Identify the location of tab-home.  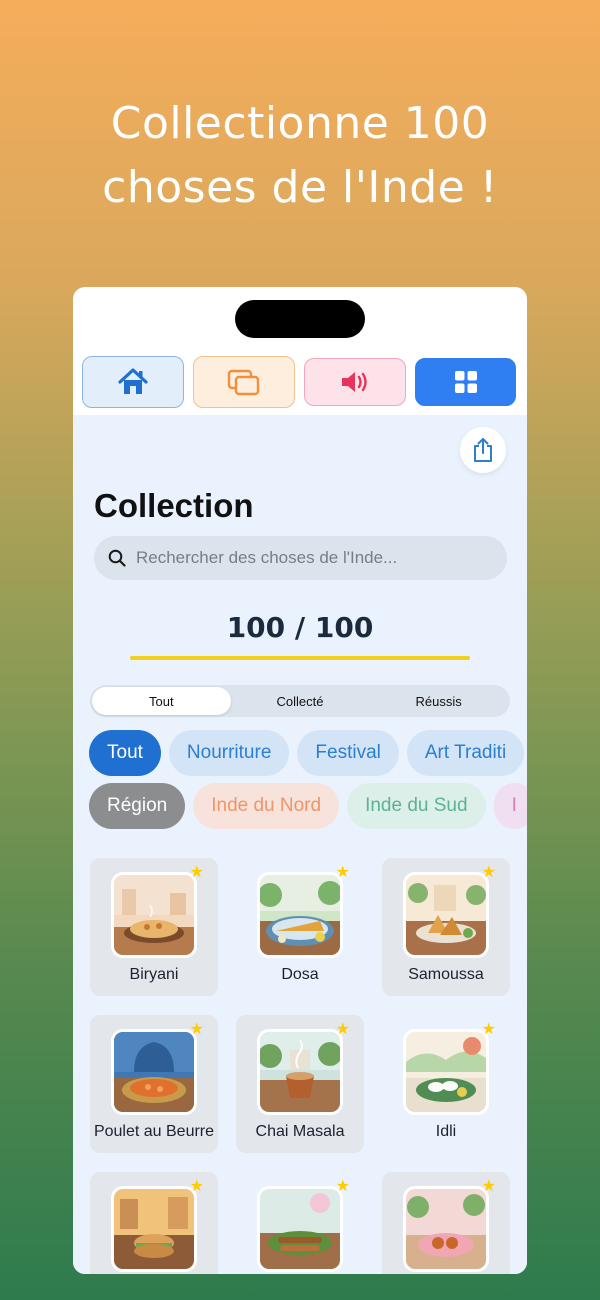
(133, 382).